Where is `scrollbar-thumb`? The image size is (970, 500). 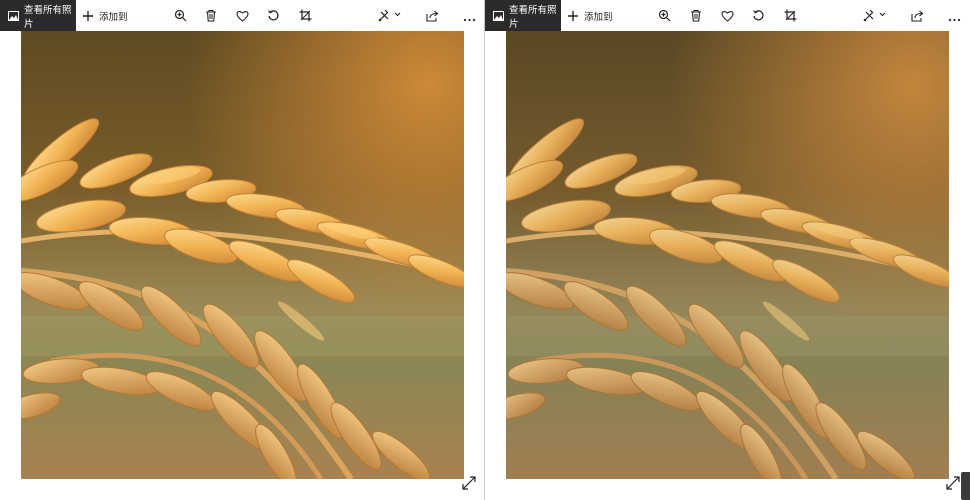 scrollbar-thumb is located at coordinates (965, 486).